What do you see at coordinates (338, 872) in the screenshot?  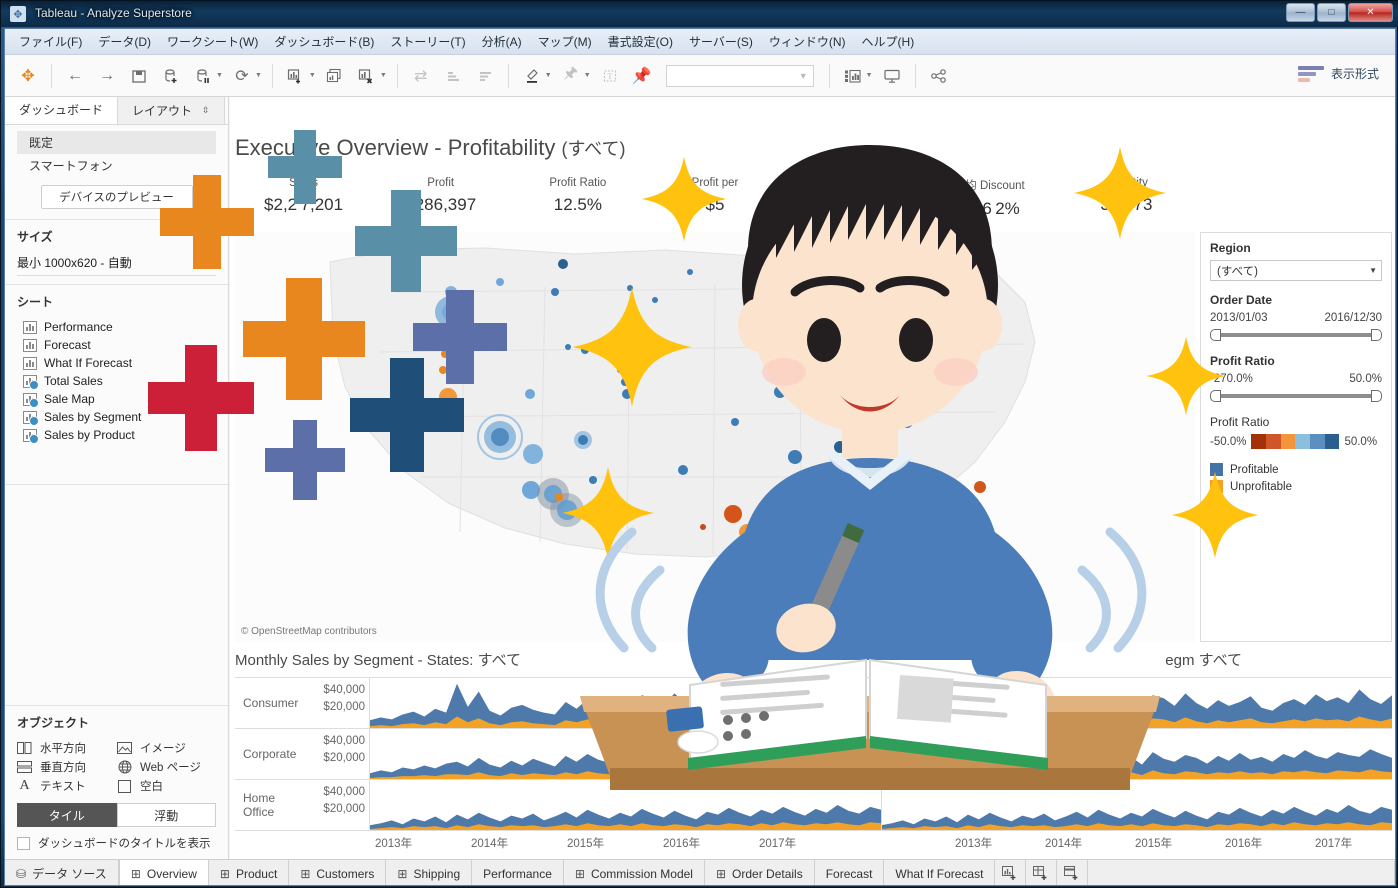 I see `tab-customers: ⊞ Customers` at bounding box center [338, 872].